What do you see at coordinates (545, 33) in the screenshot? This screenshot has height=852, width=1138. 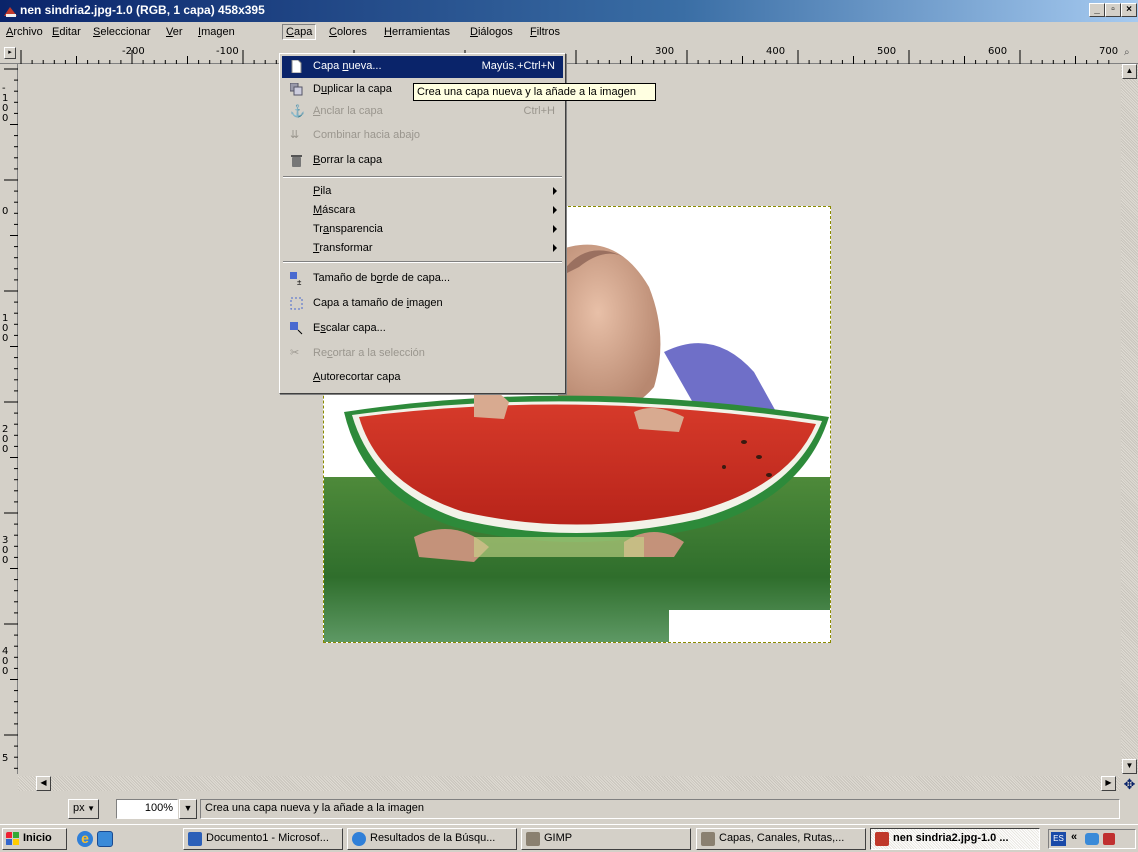 I see `menu-filtros: Filtros` at bounding box center [545, 33].